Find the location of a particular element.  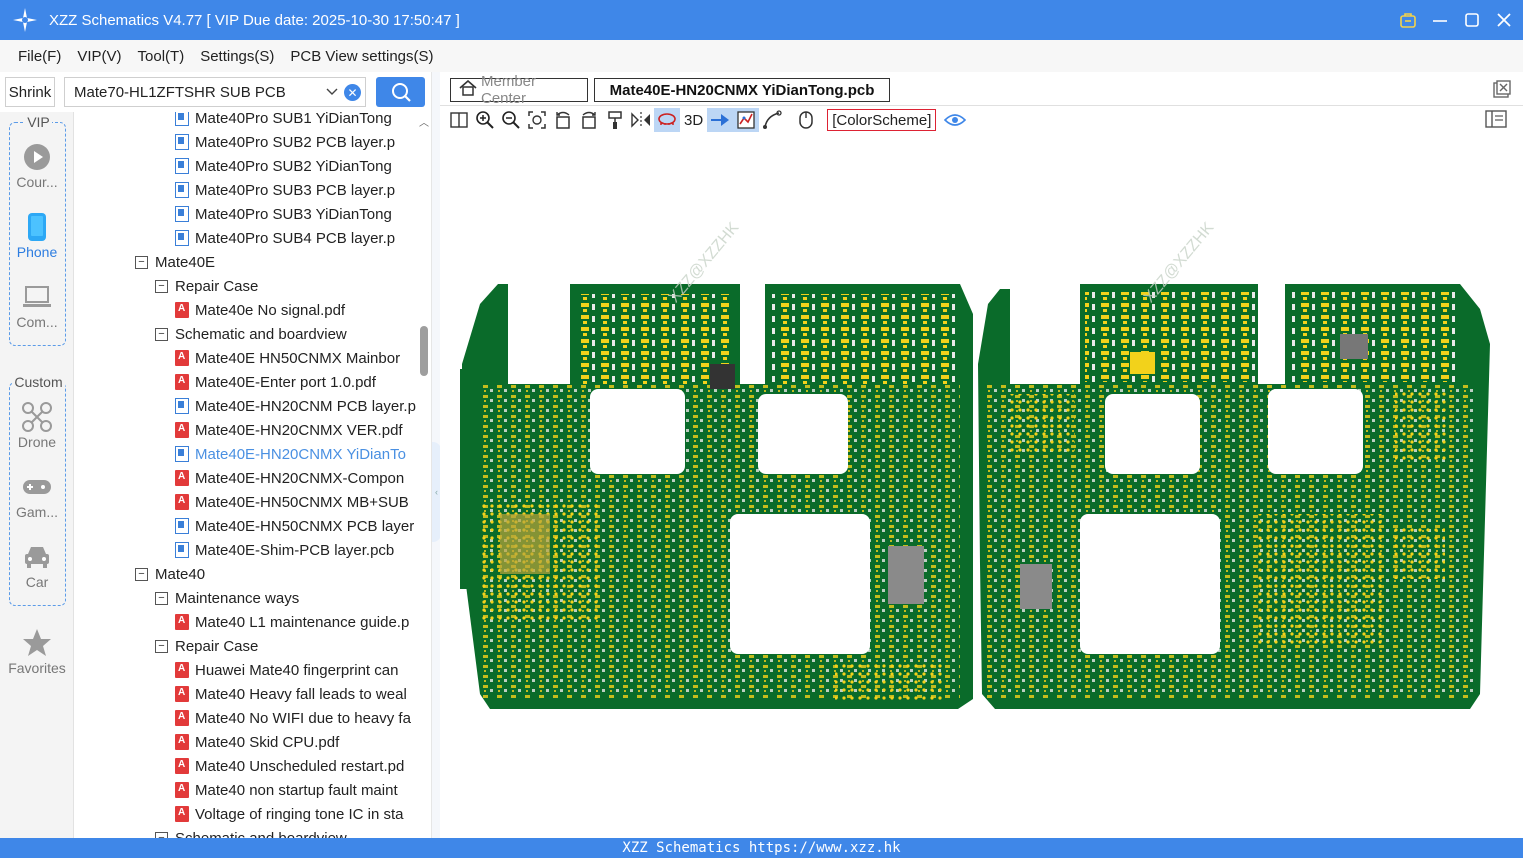

tree-file-item: Mate40E-Shim-PCB layer.pcb is located at coordinates (284, 550).